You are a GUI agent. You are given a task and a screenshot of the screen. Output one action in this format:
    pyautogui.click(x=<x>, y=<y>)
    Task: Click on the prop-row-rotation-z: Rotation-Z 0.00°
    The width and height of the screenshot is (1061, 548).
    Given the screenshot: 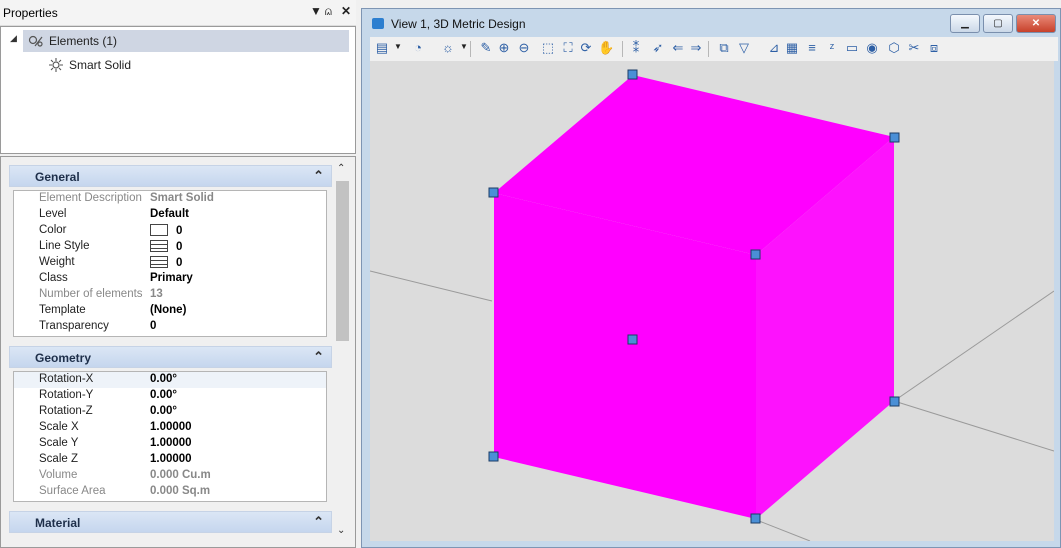 What is the action you would take?
    pyautogui.click(x=170, y=412)
    